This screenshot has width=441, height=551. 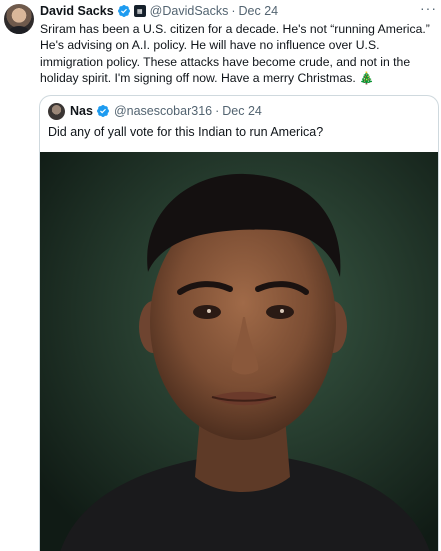 I want to click on affiliation-badge-icon: ▦, so click(x=139, y=11).